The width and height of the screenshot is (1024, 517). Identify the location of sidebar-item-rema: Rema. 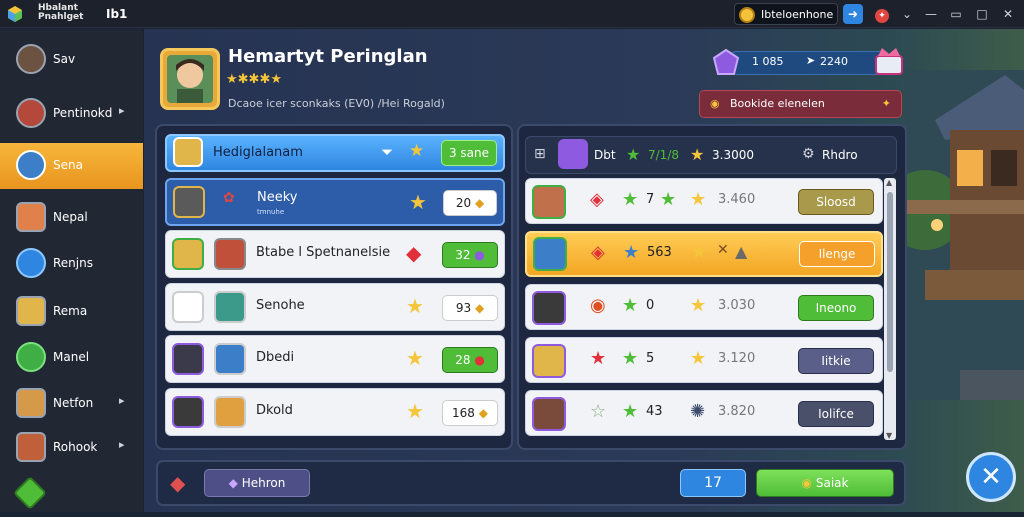
(71, 312).